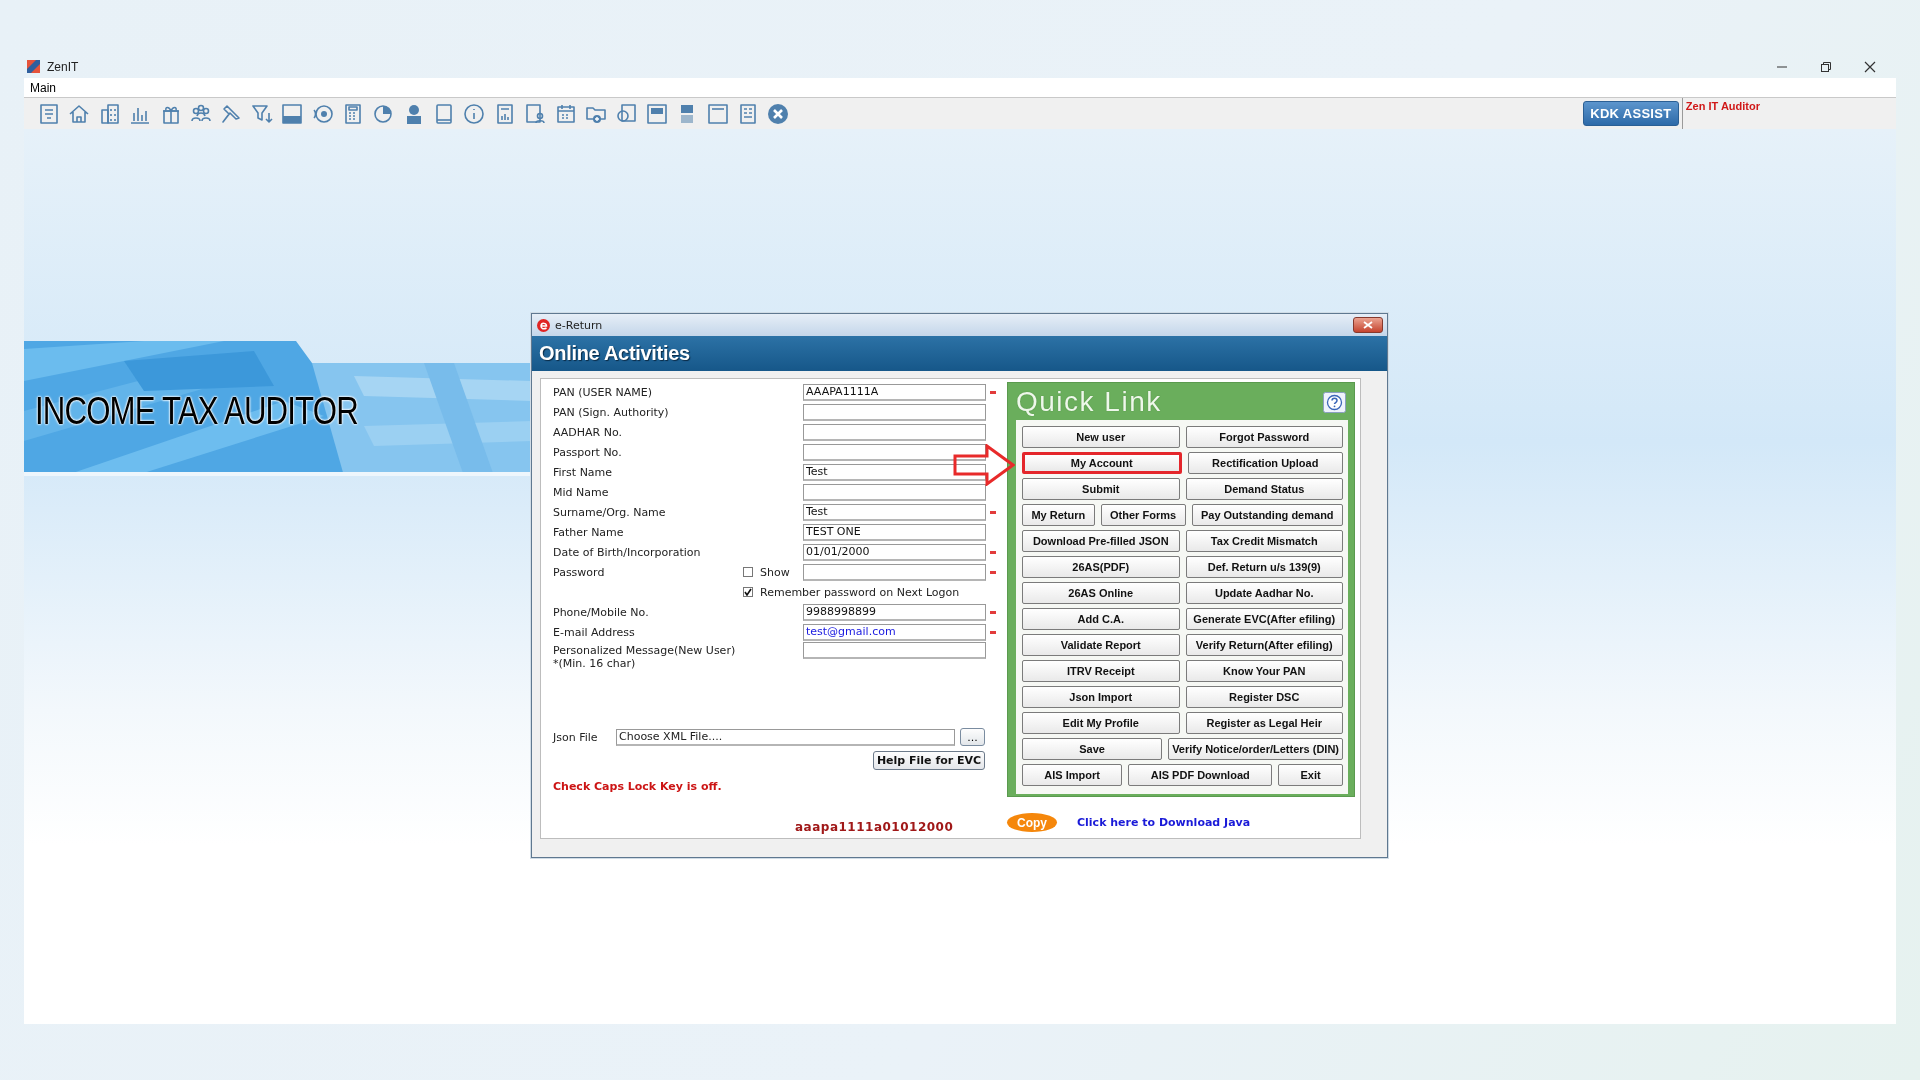  Describe the element at coordinates (627, 552) in the screenshot. I see `field-label: Date of Birth/Incorporation` at that location.